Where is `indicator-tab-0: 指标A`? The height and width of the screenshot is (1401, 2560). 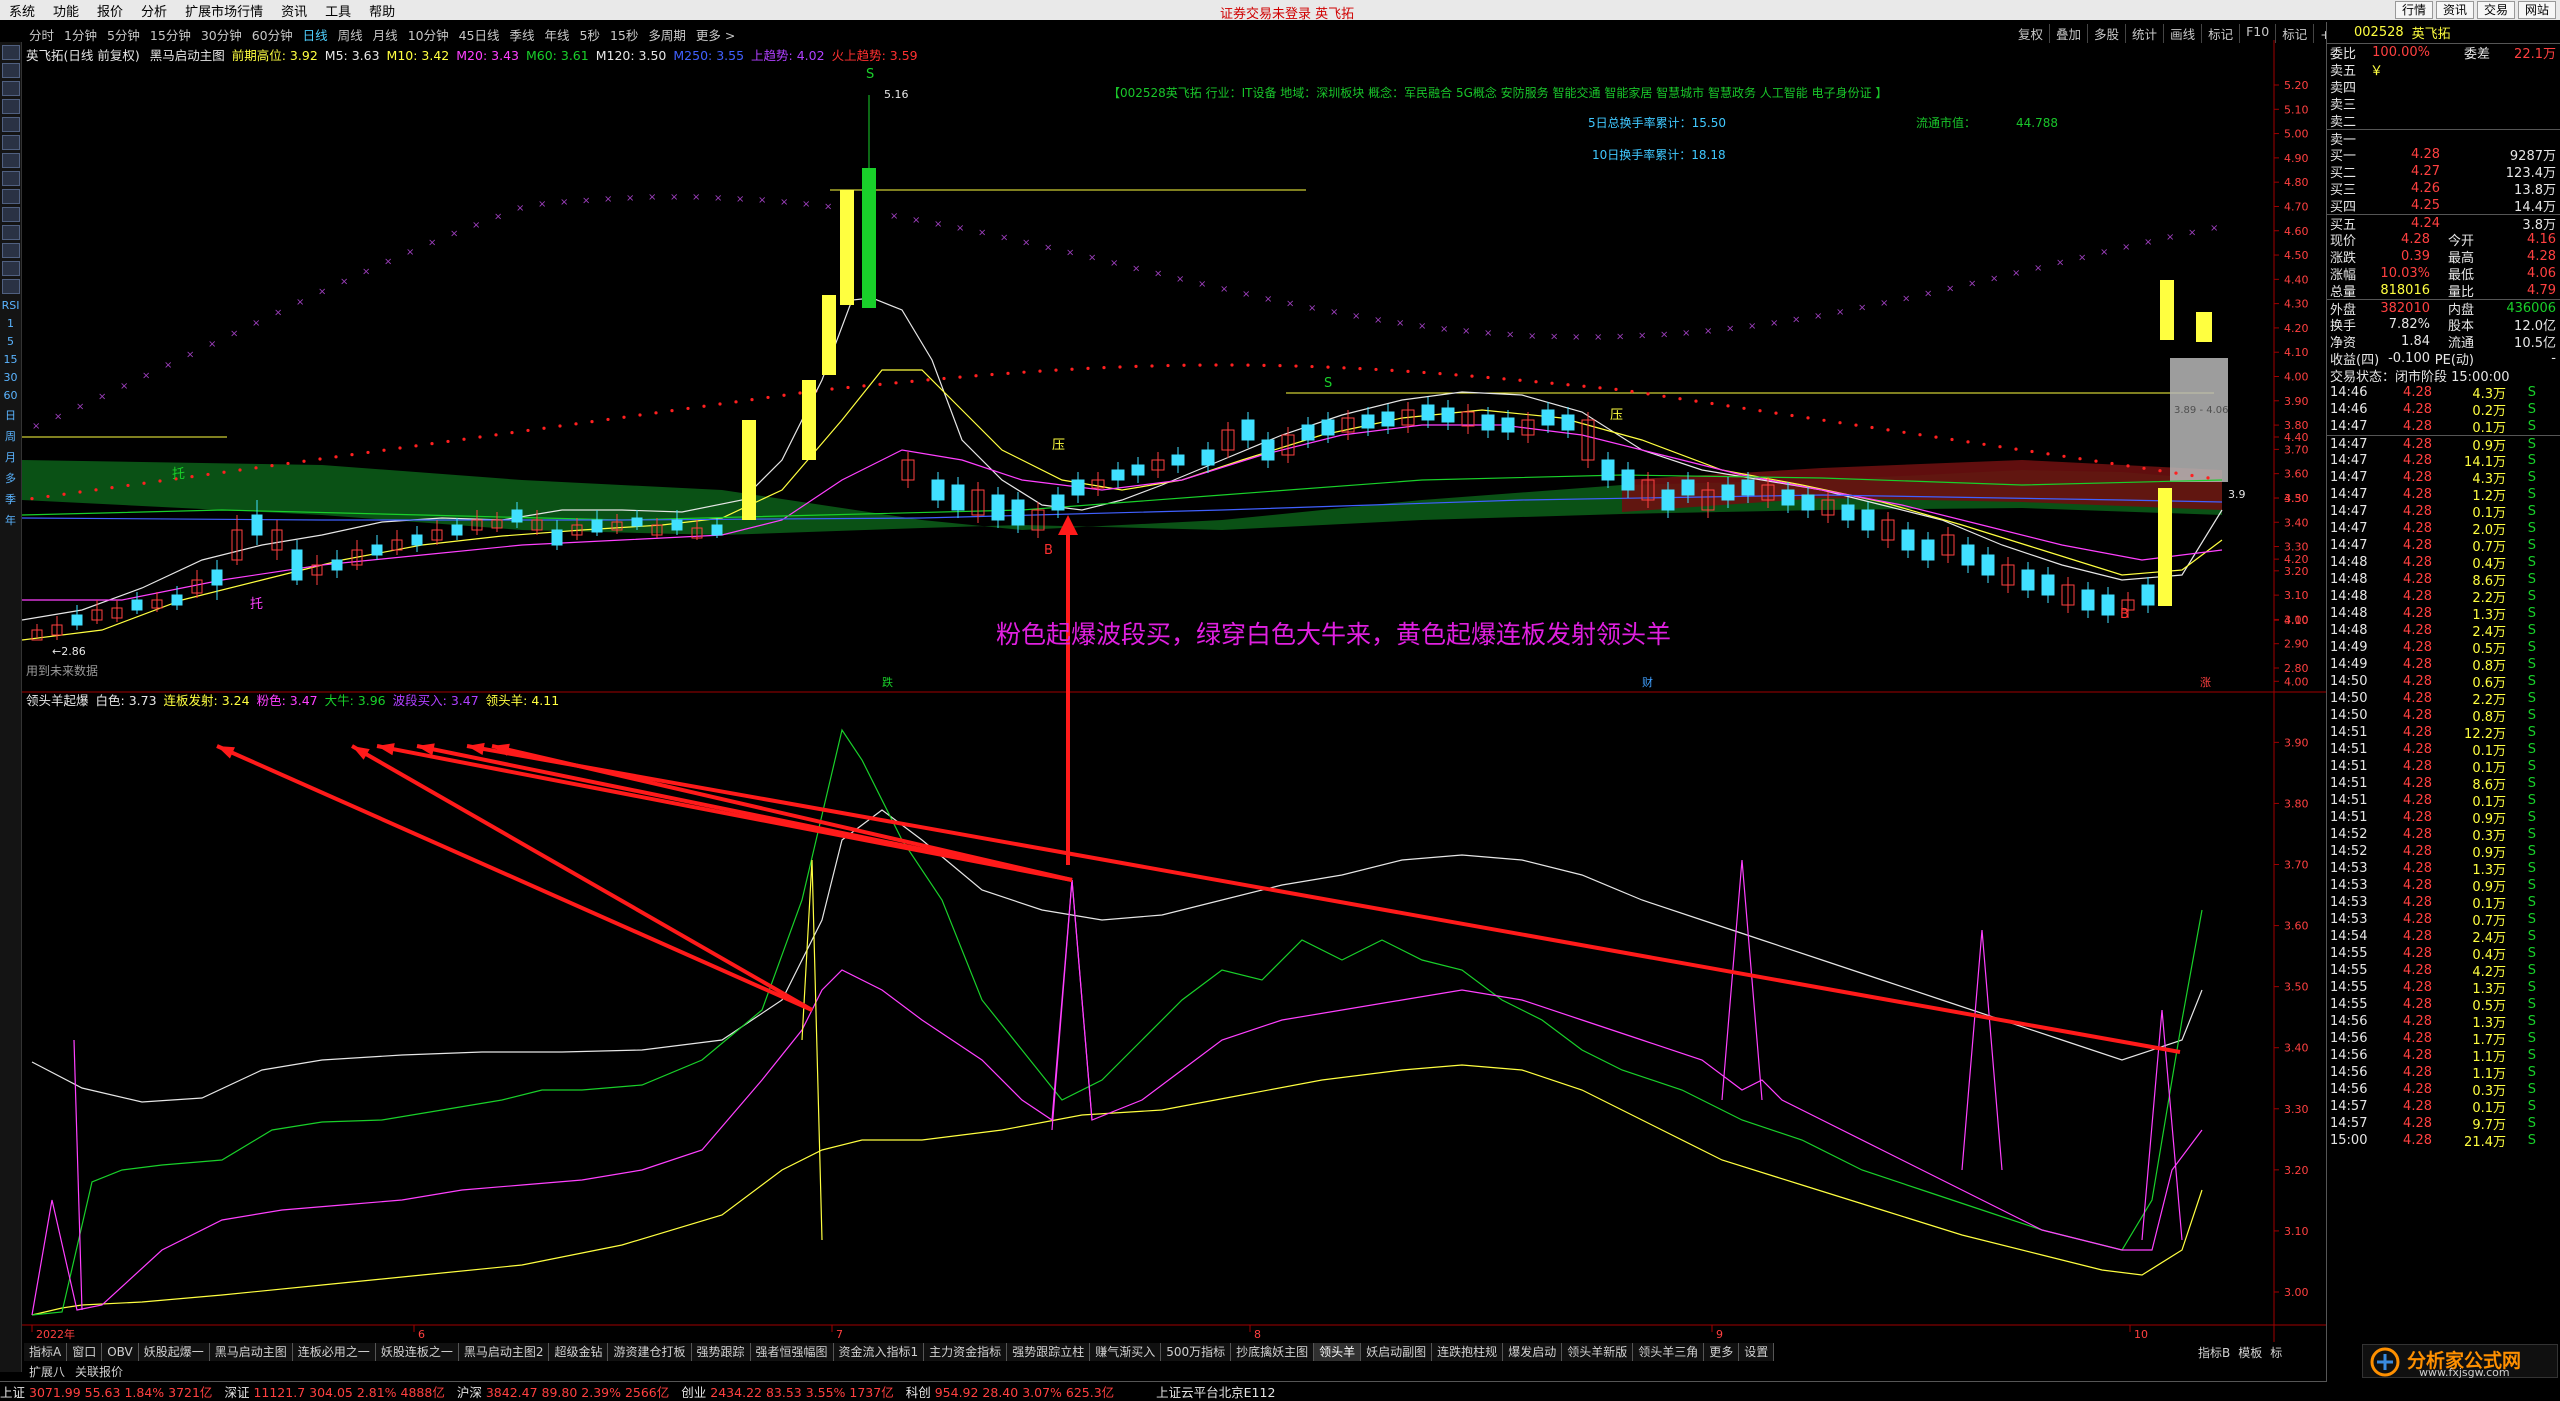
indicator-tab-0: 指标A is located at coordinates (46, 1352).